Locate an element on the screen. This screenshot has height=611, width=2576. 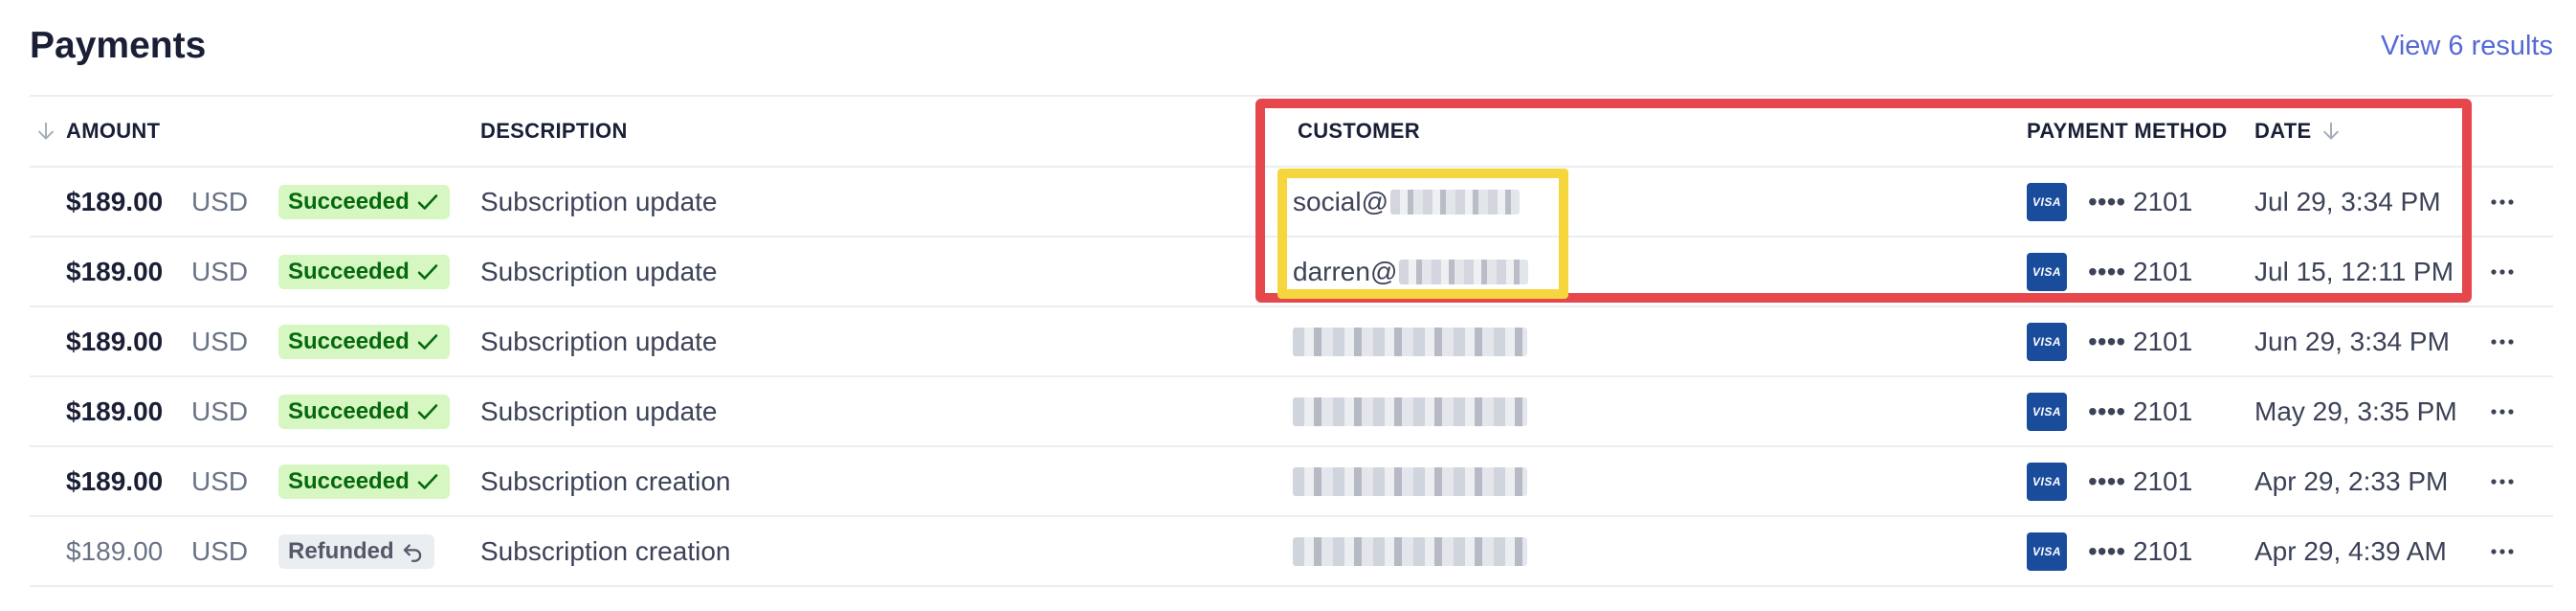
column-header-customer-label: CUSTOMER is located at coordinates (1359, 131).